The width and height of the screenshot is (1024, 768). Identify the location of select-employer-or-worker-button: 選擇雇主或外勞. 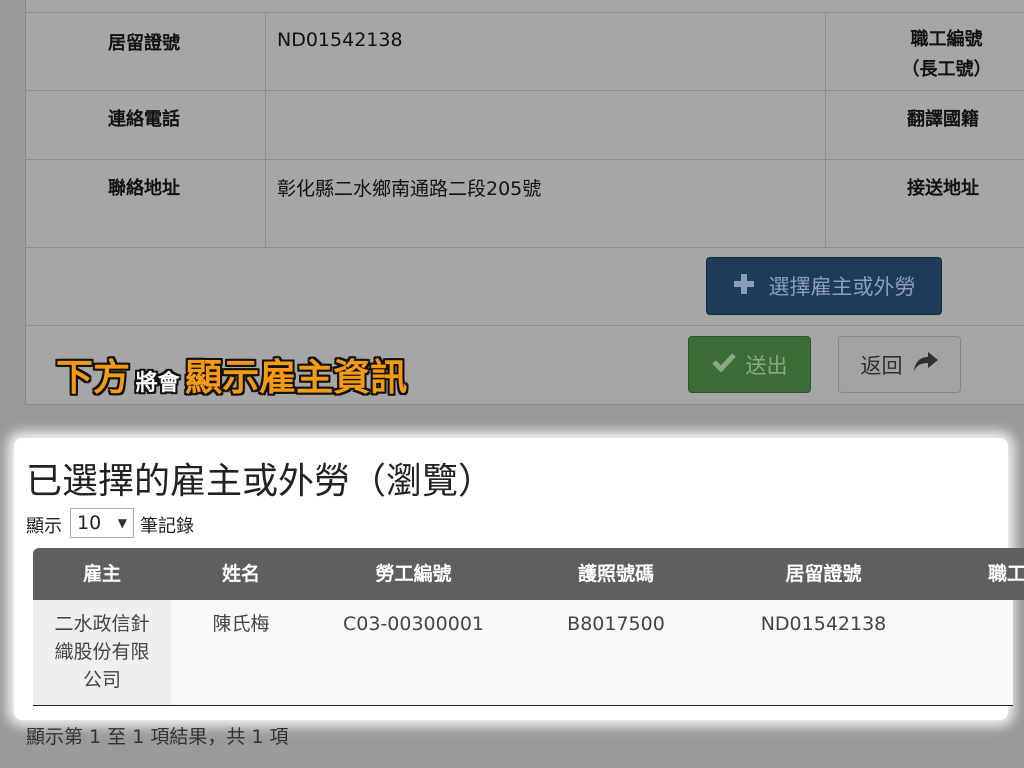
(824, 286).